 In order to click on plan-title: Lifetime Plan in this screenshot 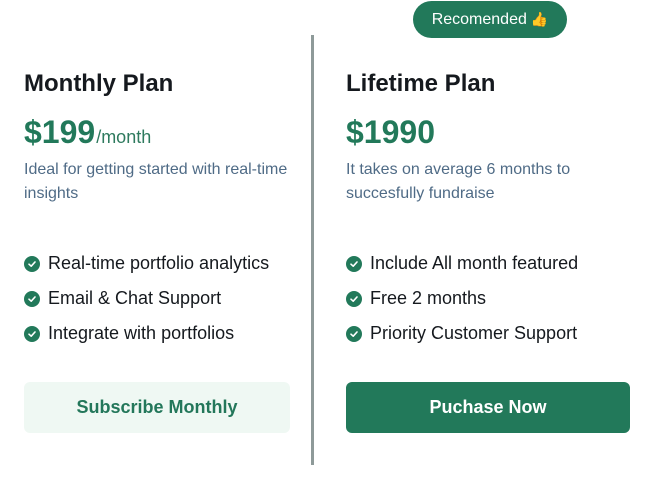, I will do `click(421, 83)`.